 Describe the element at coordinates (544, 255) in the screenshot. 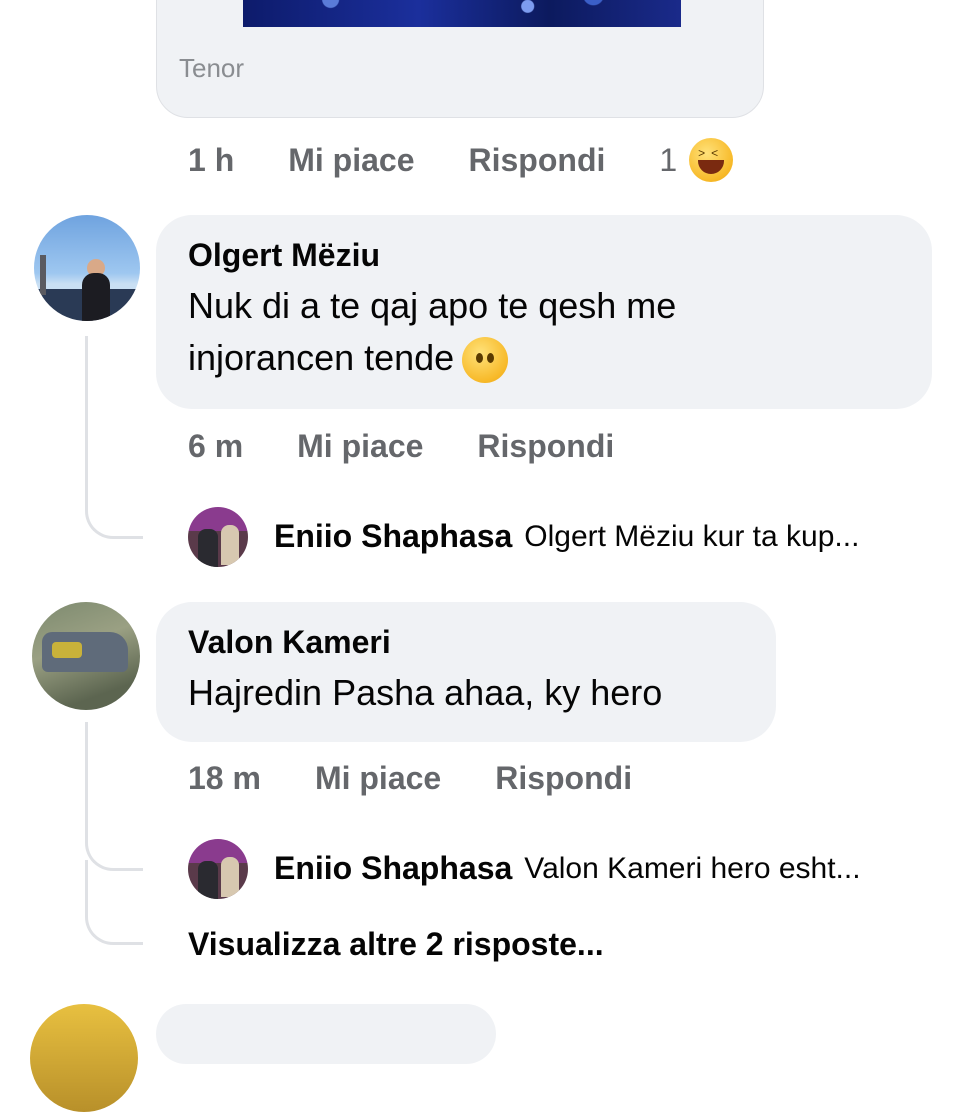

I see `comment-author: Olgert Mëziu` at that location.